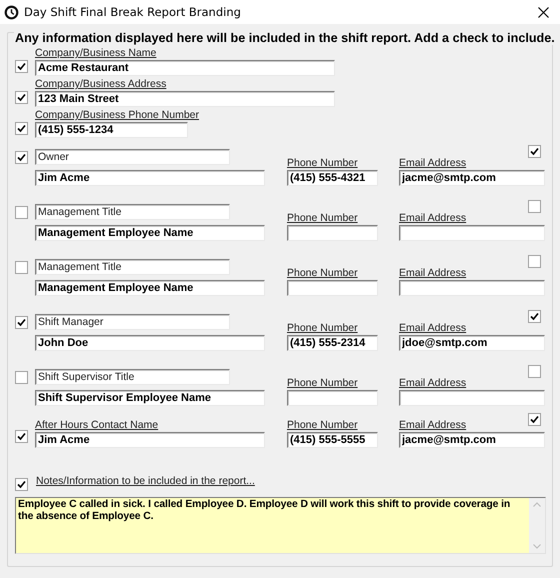 Image resolution: width=560 pixels, height=578 pixels. I want to click on field-label: Company/Business Phone Number, so click(117, 115).